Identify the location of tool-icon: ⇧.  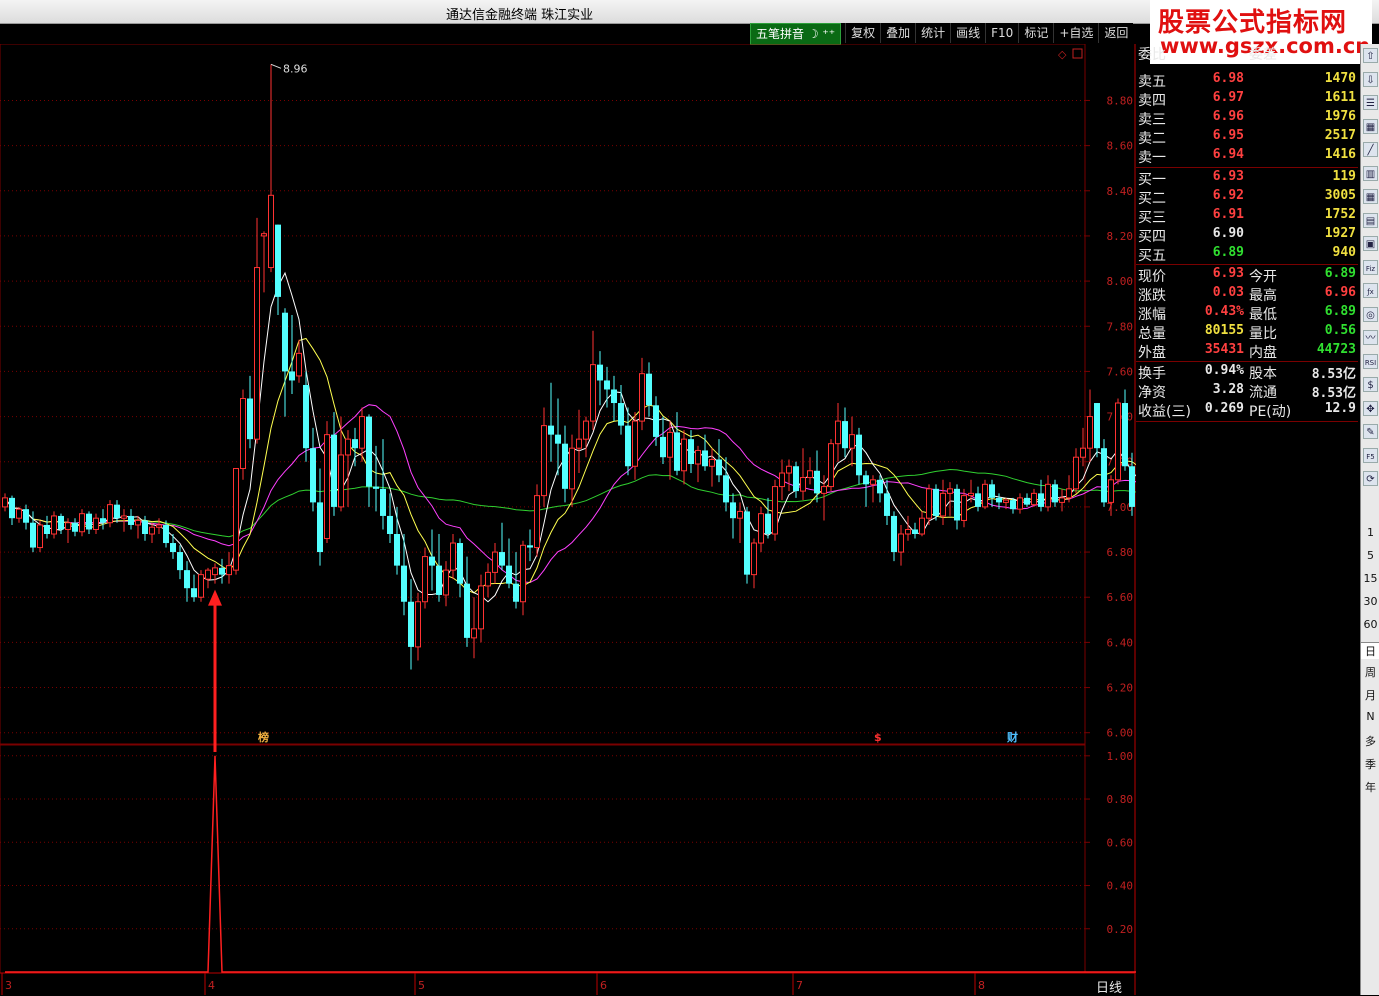
(1370, 55).